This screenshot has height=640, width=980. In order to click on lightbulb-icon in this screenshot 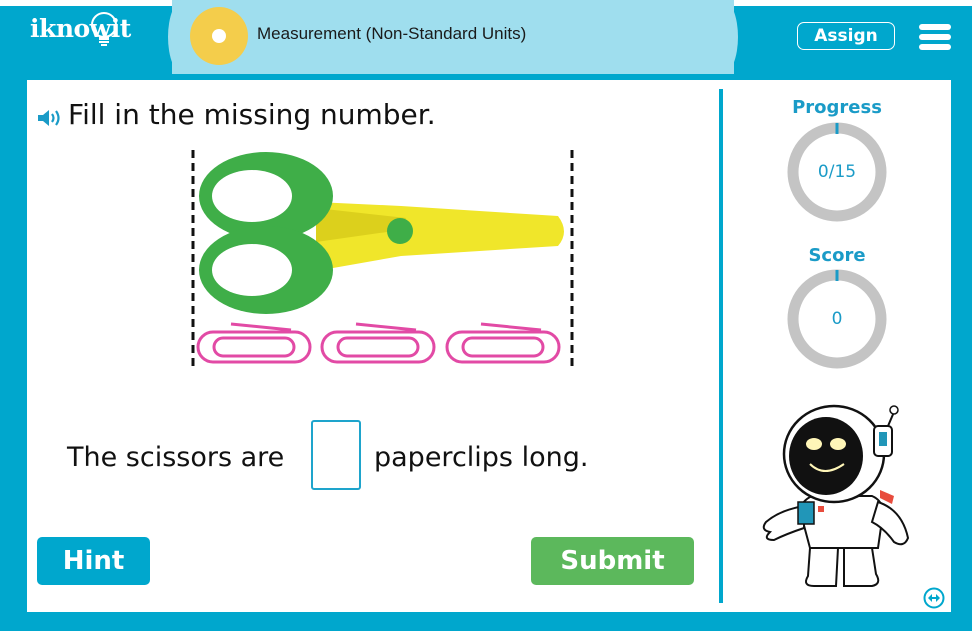, I will do `click(104, 29)`.